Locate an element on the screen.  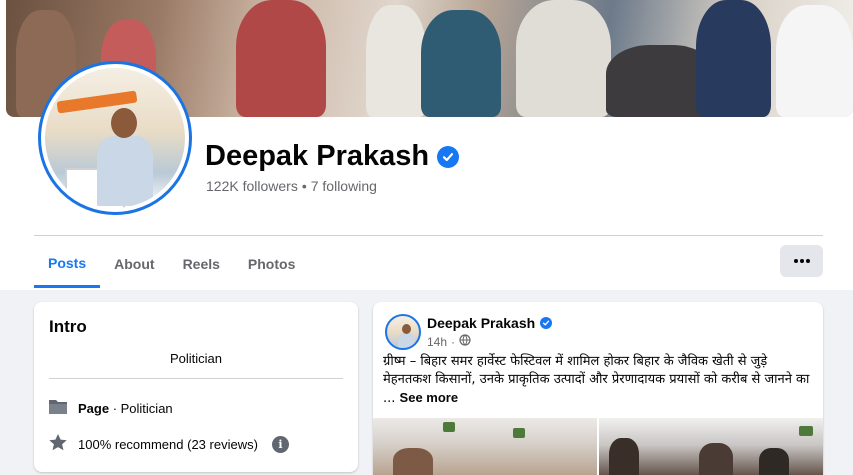
intro-page-category: Page · Politician is located at coordinates (110, 408).